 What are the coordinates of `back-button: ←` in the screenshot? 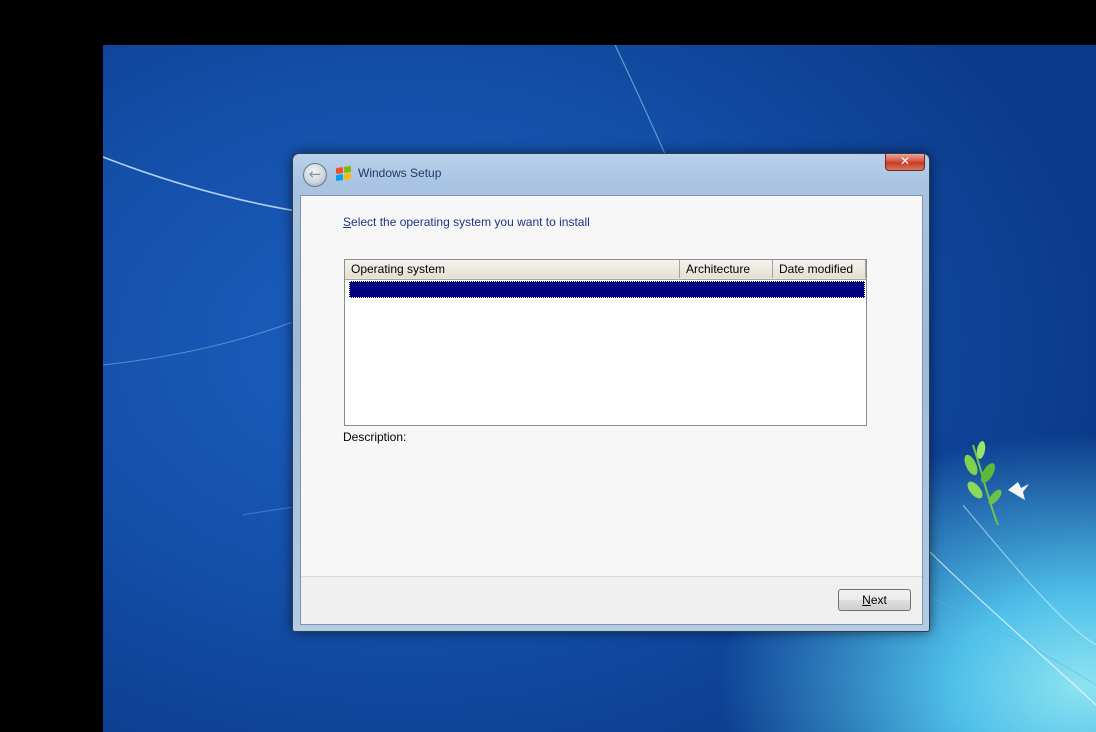 It's located at (315, 175).